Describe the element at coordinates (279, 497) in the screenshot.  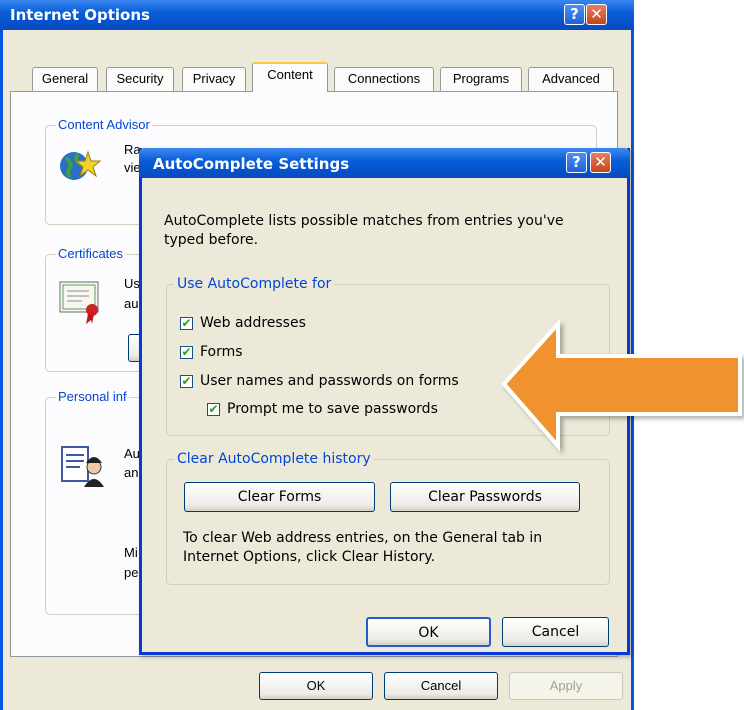
I see `clear-forms-button: Clear Forms` at that location.